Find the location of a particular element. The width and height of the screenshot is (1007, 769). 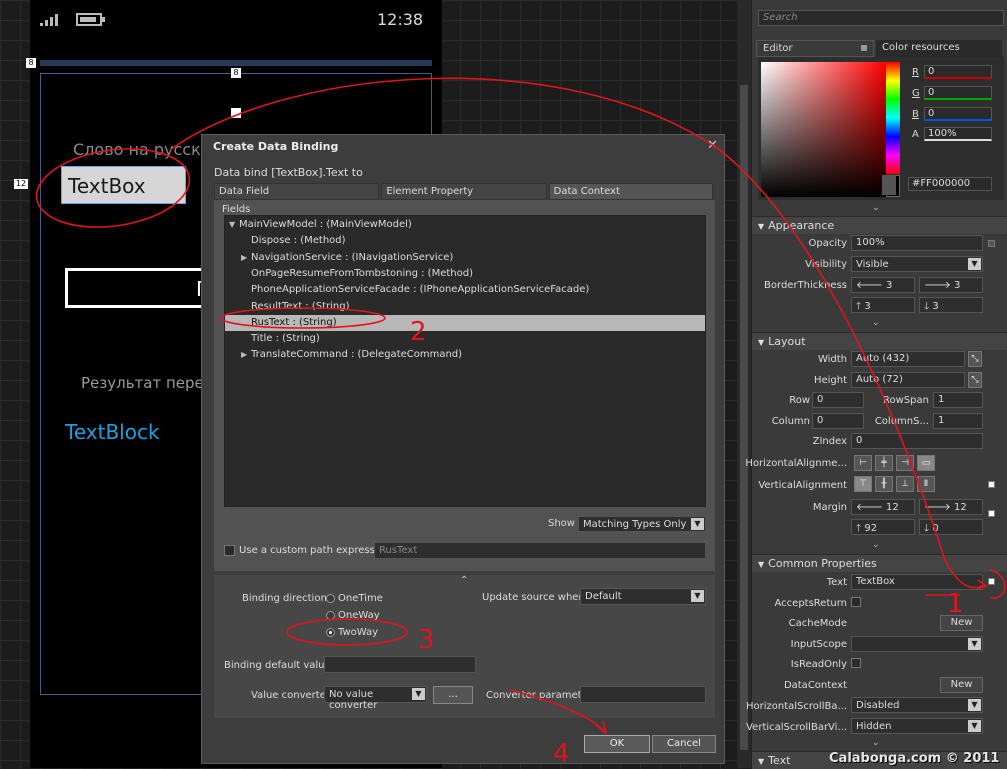

hscroll-select: Disabled ▼ is located at coordinates (917, 705).